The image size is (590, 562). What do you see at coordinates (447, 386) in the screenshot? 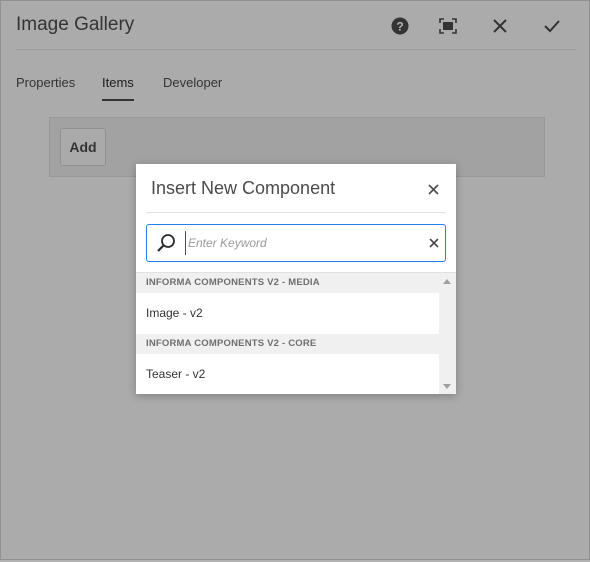
I see `scroll-down-icon` at bounding box center [447, 386].